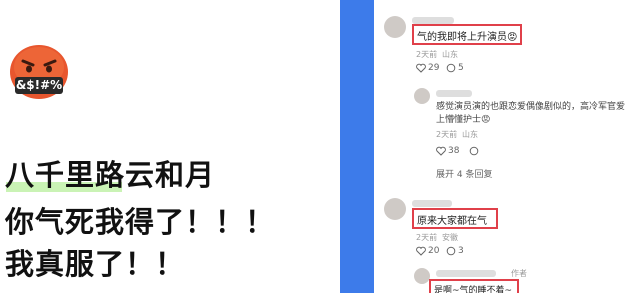  What do you see at coordinates (452, 221) in the screenshot?
I see `comment-text: 原来大家都在气` at bounding box center [452, 221].